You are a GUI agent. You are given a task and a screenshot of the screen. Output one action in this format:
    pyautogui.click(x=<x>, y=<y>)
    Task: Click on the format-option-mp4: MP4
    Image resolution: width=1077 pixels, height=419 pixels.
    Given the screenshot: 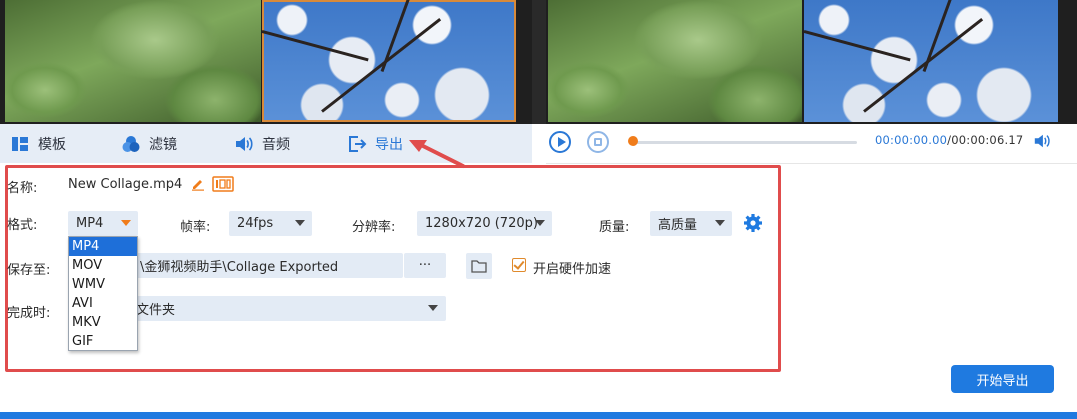 What is the action you would take?
    pyautogui.click(x=103, y=246)
    